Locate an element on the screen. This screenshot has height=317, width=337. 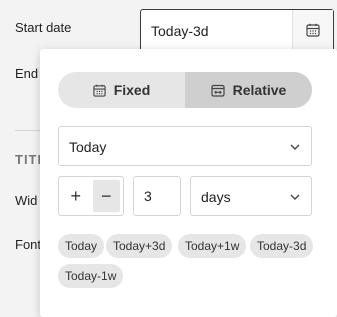
mode-toggle: Fixed Relative is located at coordinates (185, 90).